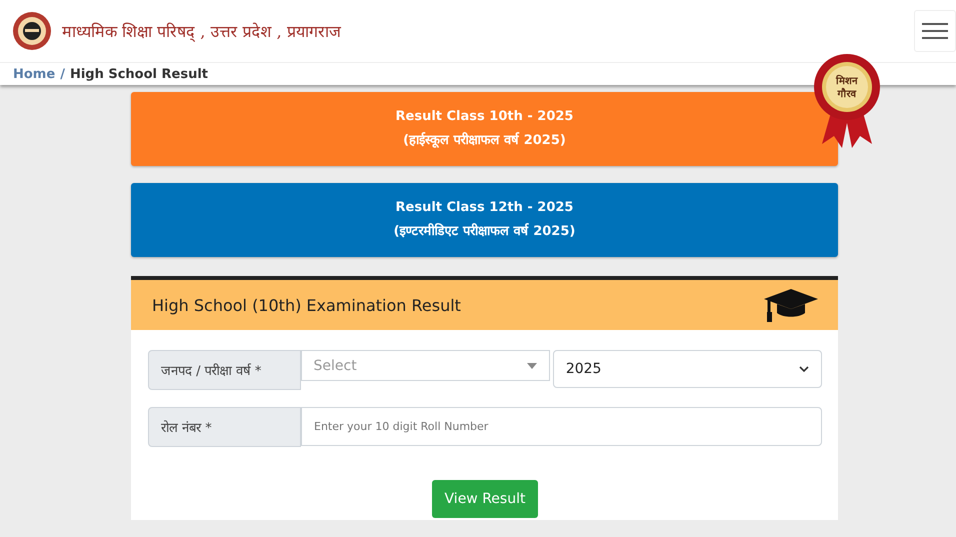 The width and height of the screenshot is (956, 537). Describe the element at coordinates (485, 499) in the screenshot. I see `view-result-button: View Result` at that location.